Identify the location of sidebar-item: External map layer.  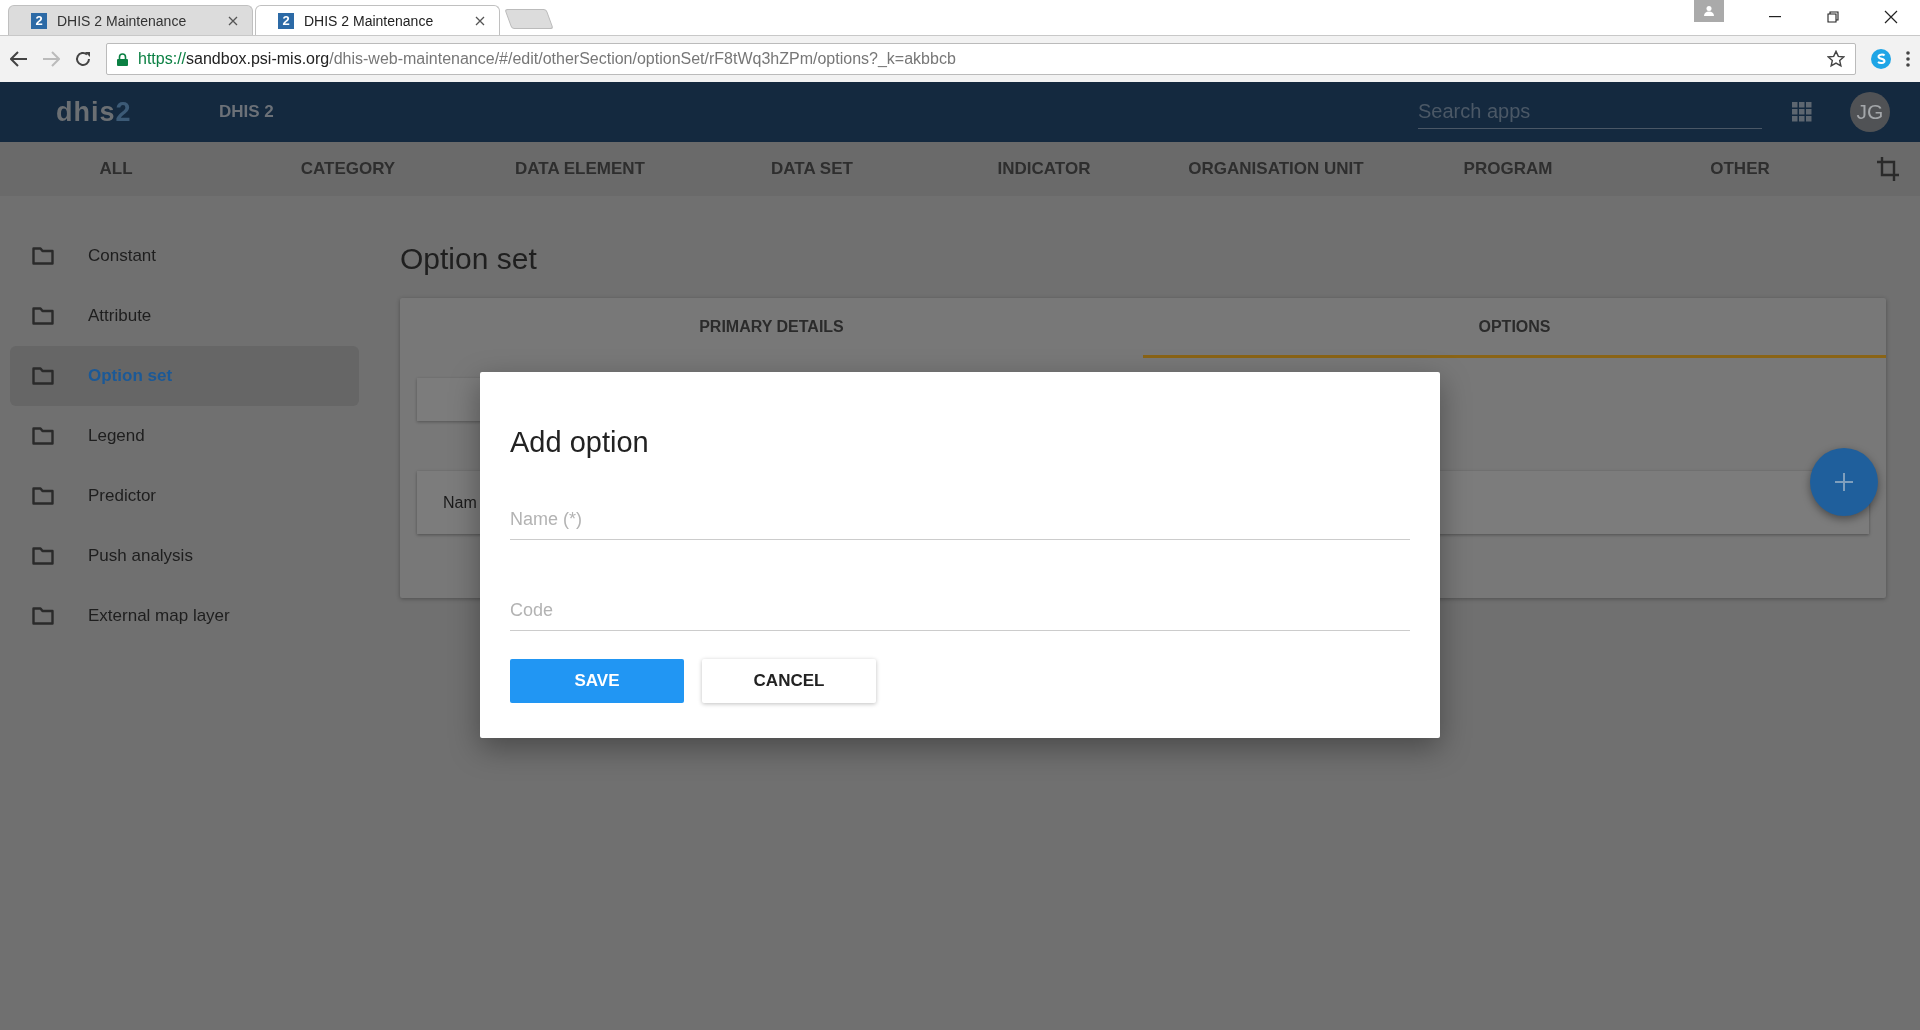
(184, 616).